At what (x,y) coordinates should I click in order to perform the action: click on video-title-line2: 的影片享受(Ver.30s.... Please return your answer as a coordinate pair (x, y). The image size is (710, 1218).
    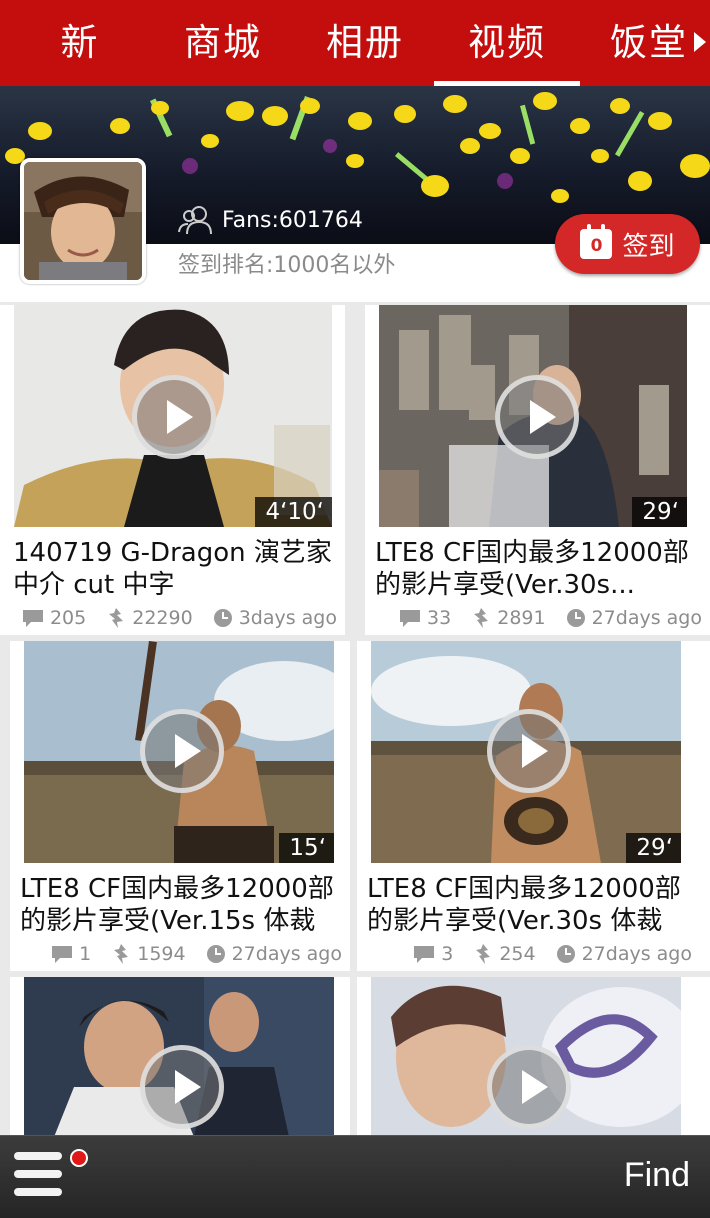
    Looking at the image, I should click on (542, 585).